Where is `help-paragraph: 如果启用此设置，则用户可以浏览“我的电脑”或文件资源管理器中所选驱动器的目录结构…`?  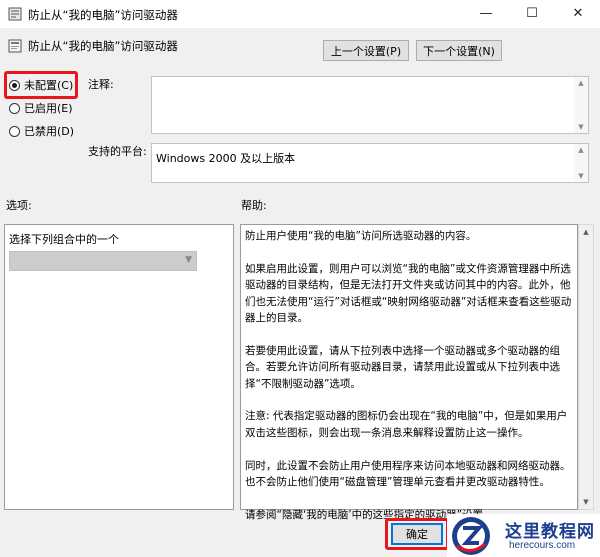 help-paragraph: 如果启用此设置，则用户可以浏览“我的电脑”或文件资源管理器中所选驱动器的目录结构… is located at coordinates (408, 293).